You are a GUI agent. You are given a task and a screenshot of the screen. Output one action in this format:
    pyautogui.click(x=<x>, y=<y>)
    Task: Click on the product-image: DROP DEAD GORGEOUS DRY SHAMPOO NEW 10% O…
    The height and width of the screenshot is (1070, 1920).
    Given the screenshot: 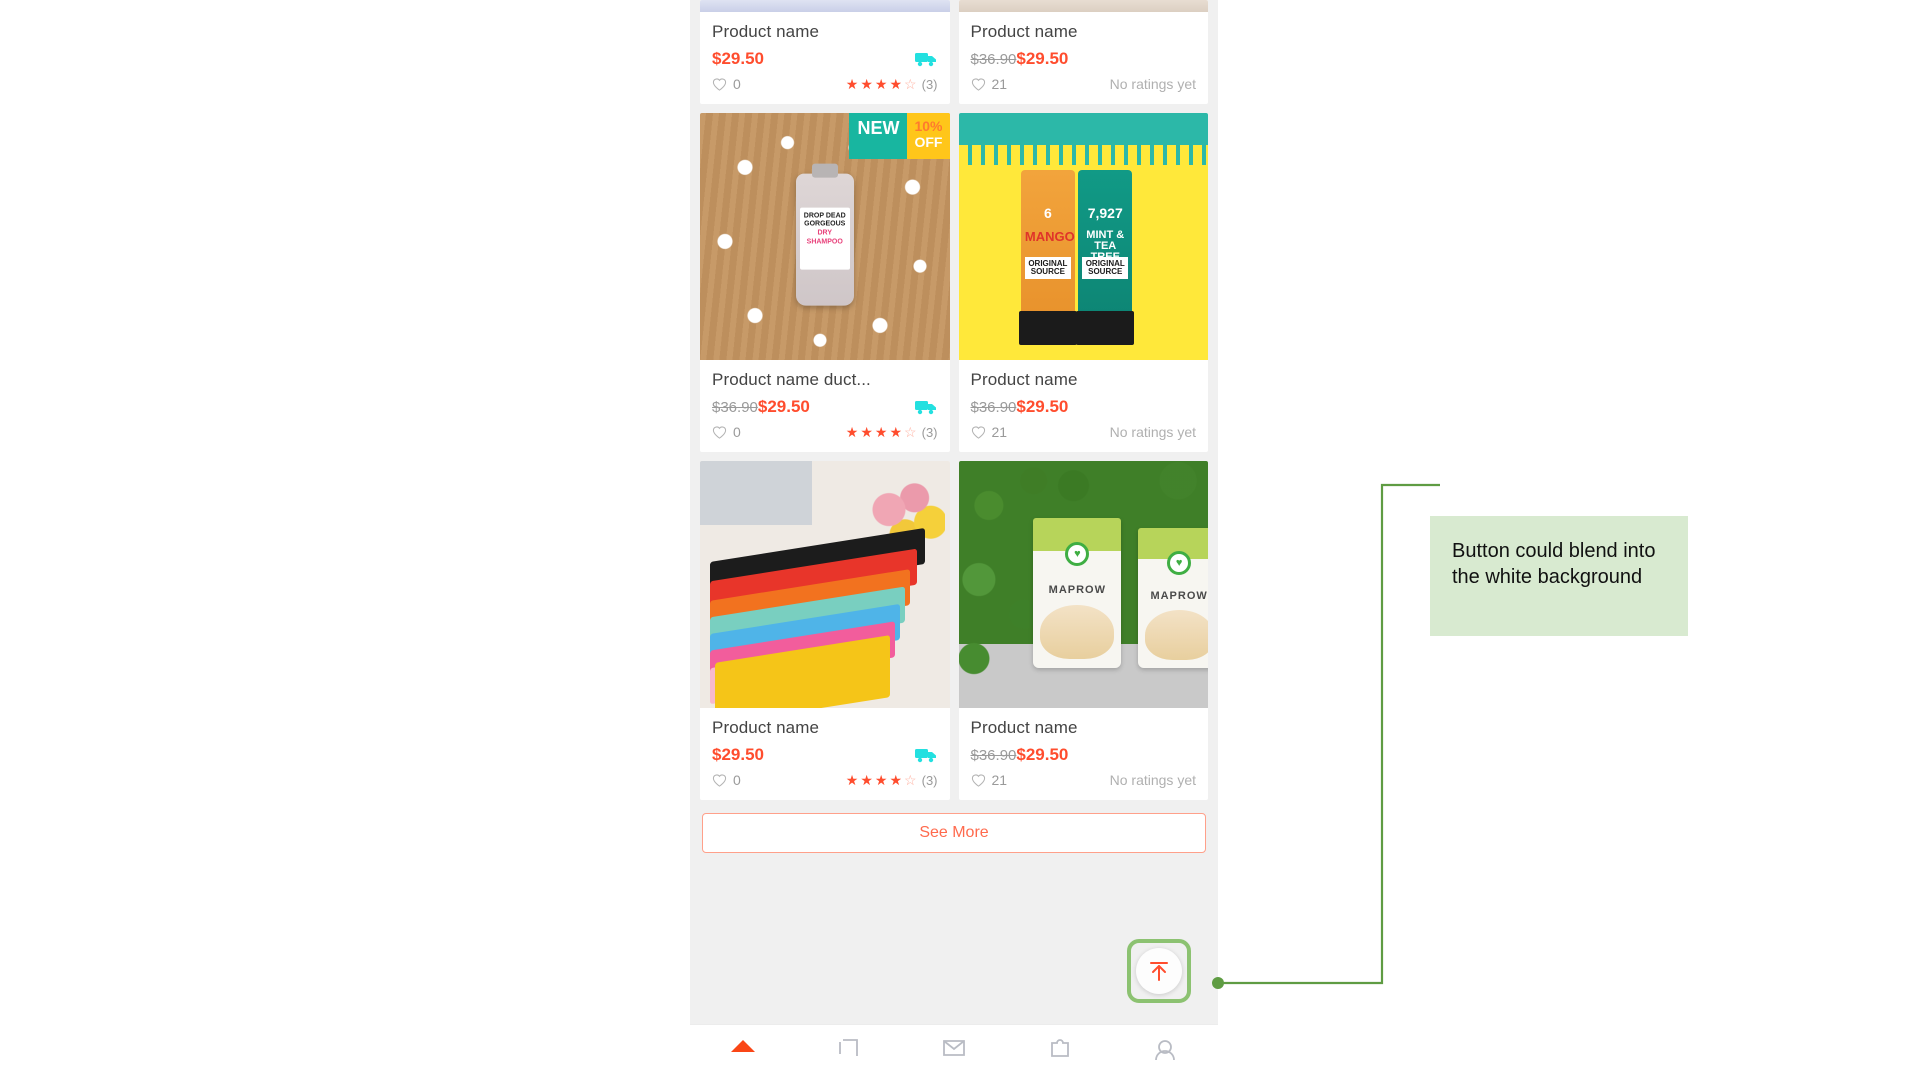 What is the action you would take?
    pyautogui.click(x=825, y=236)
    